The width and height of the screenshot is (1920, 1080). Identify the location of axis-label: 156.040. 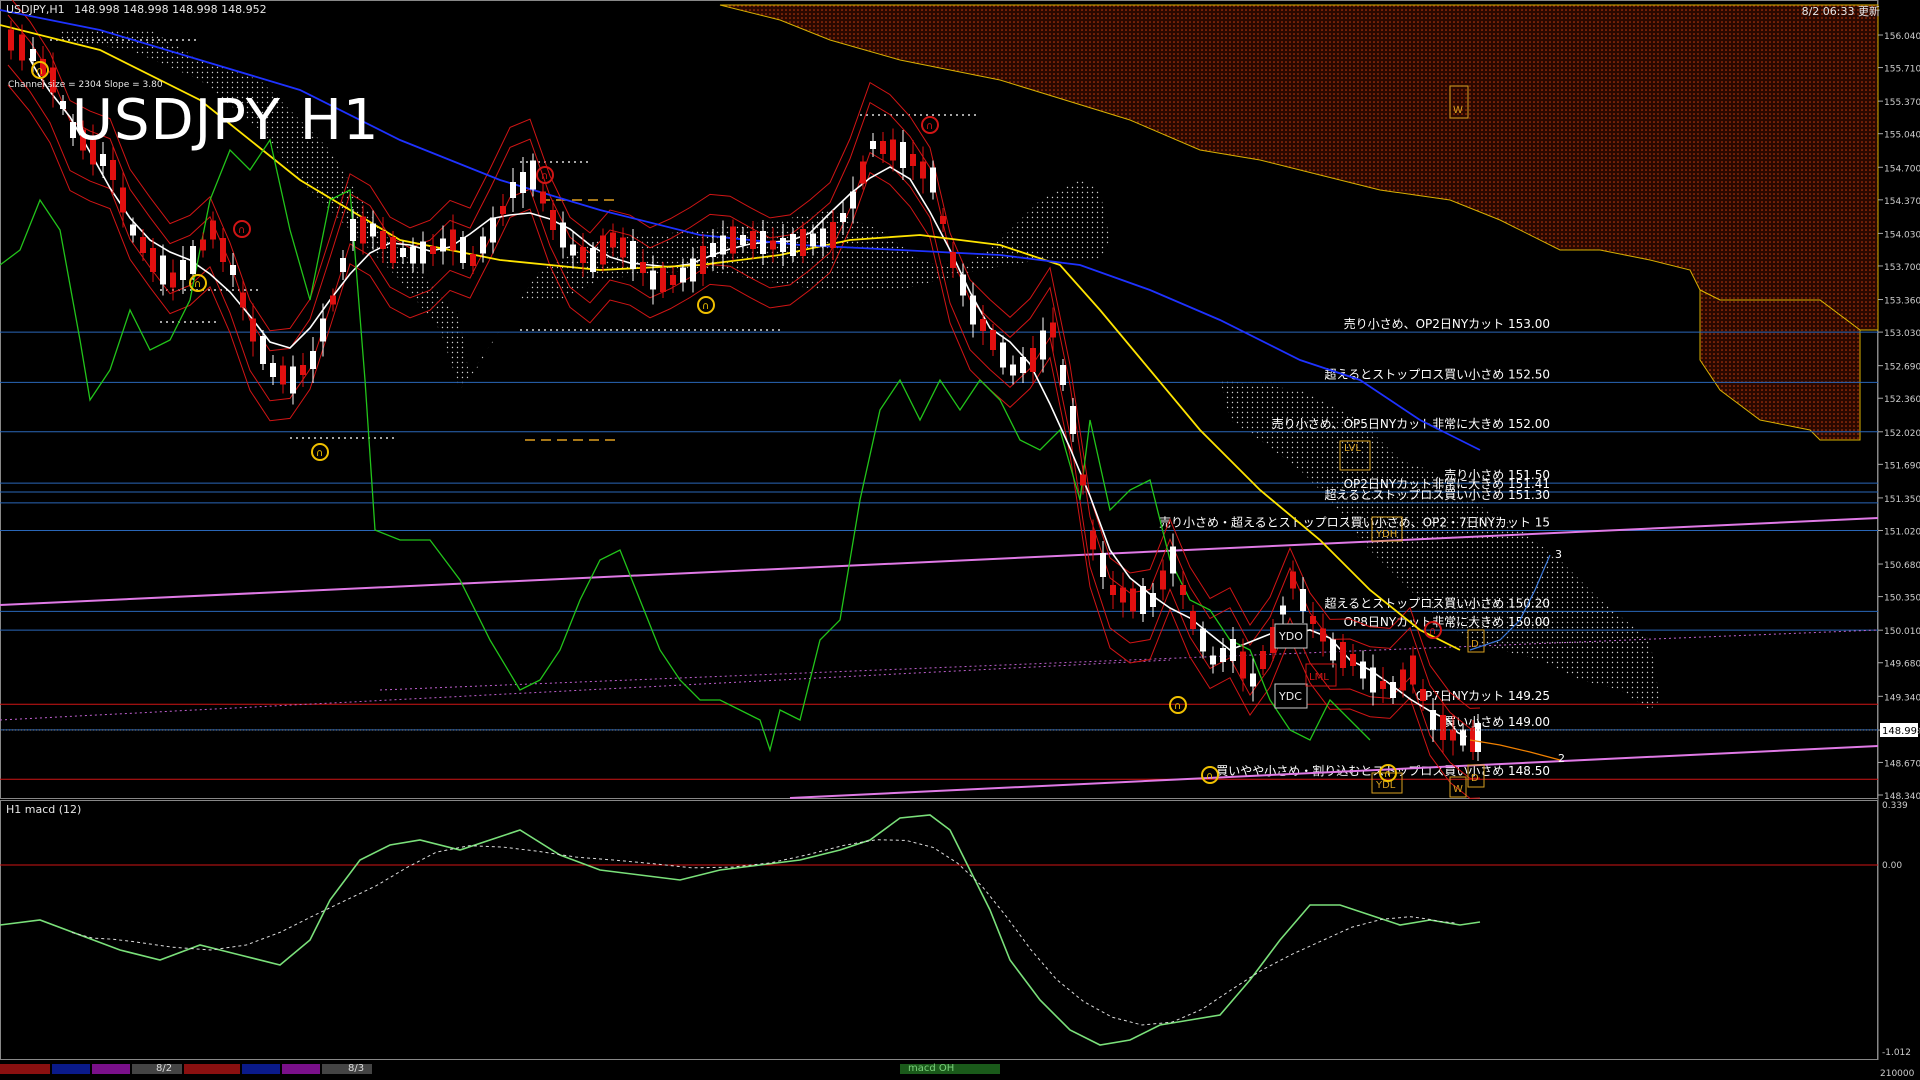
(1902, 37).